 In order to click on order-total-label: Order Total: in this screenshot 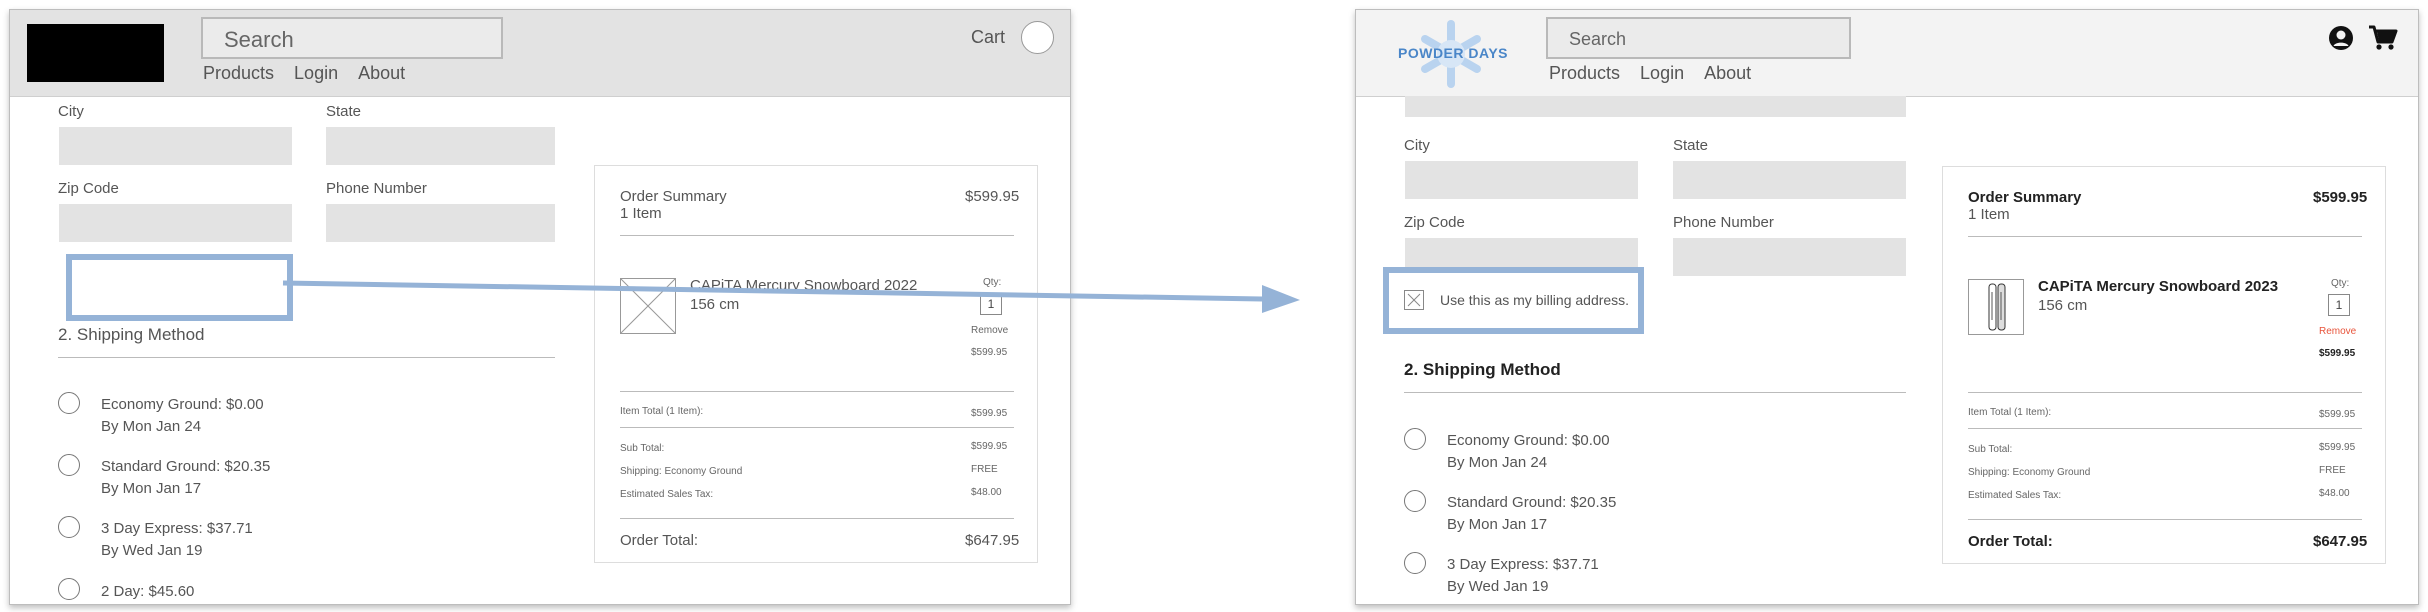, I will do `click(659, 540)`.